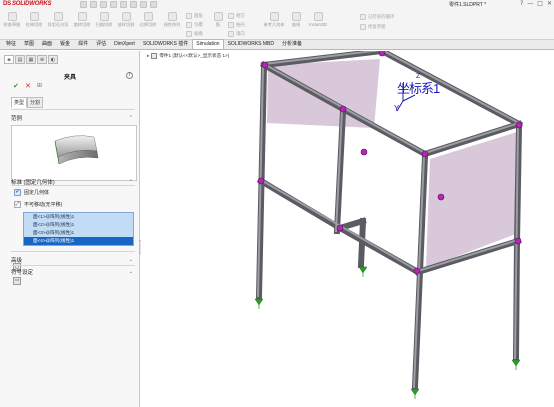  Describe the element at coordinates (82, 16) in the screenshot. I see `revolve-cut-icon` at that location.